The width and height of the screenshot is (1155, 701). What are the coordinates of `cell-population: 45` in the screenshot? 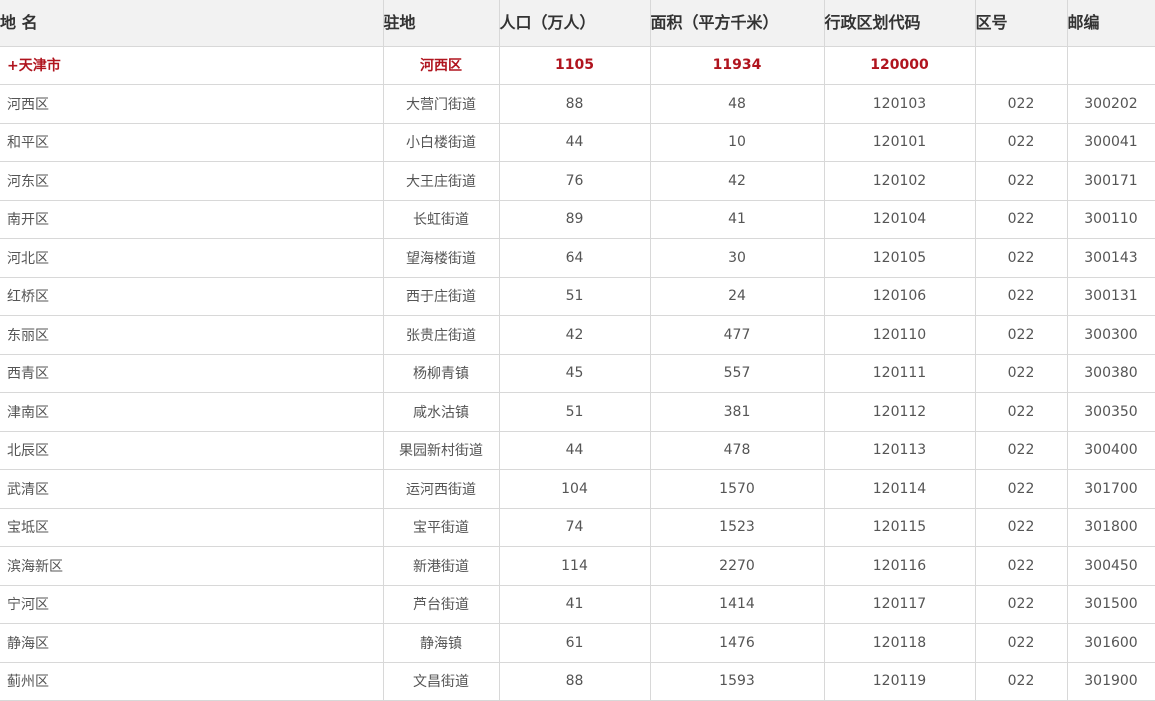 It's located at (575, 373).